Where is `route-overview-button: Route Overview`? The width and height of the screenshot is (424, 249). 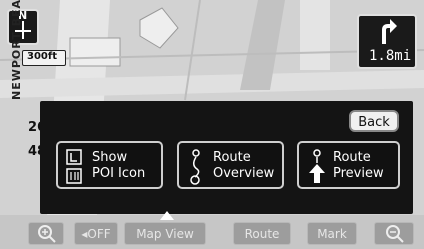
route-overview-button: Route Overview is located at coordinates (230, 165).